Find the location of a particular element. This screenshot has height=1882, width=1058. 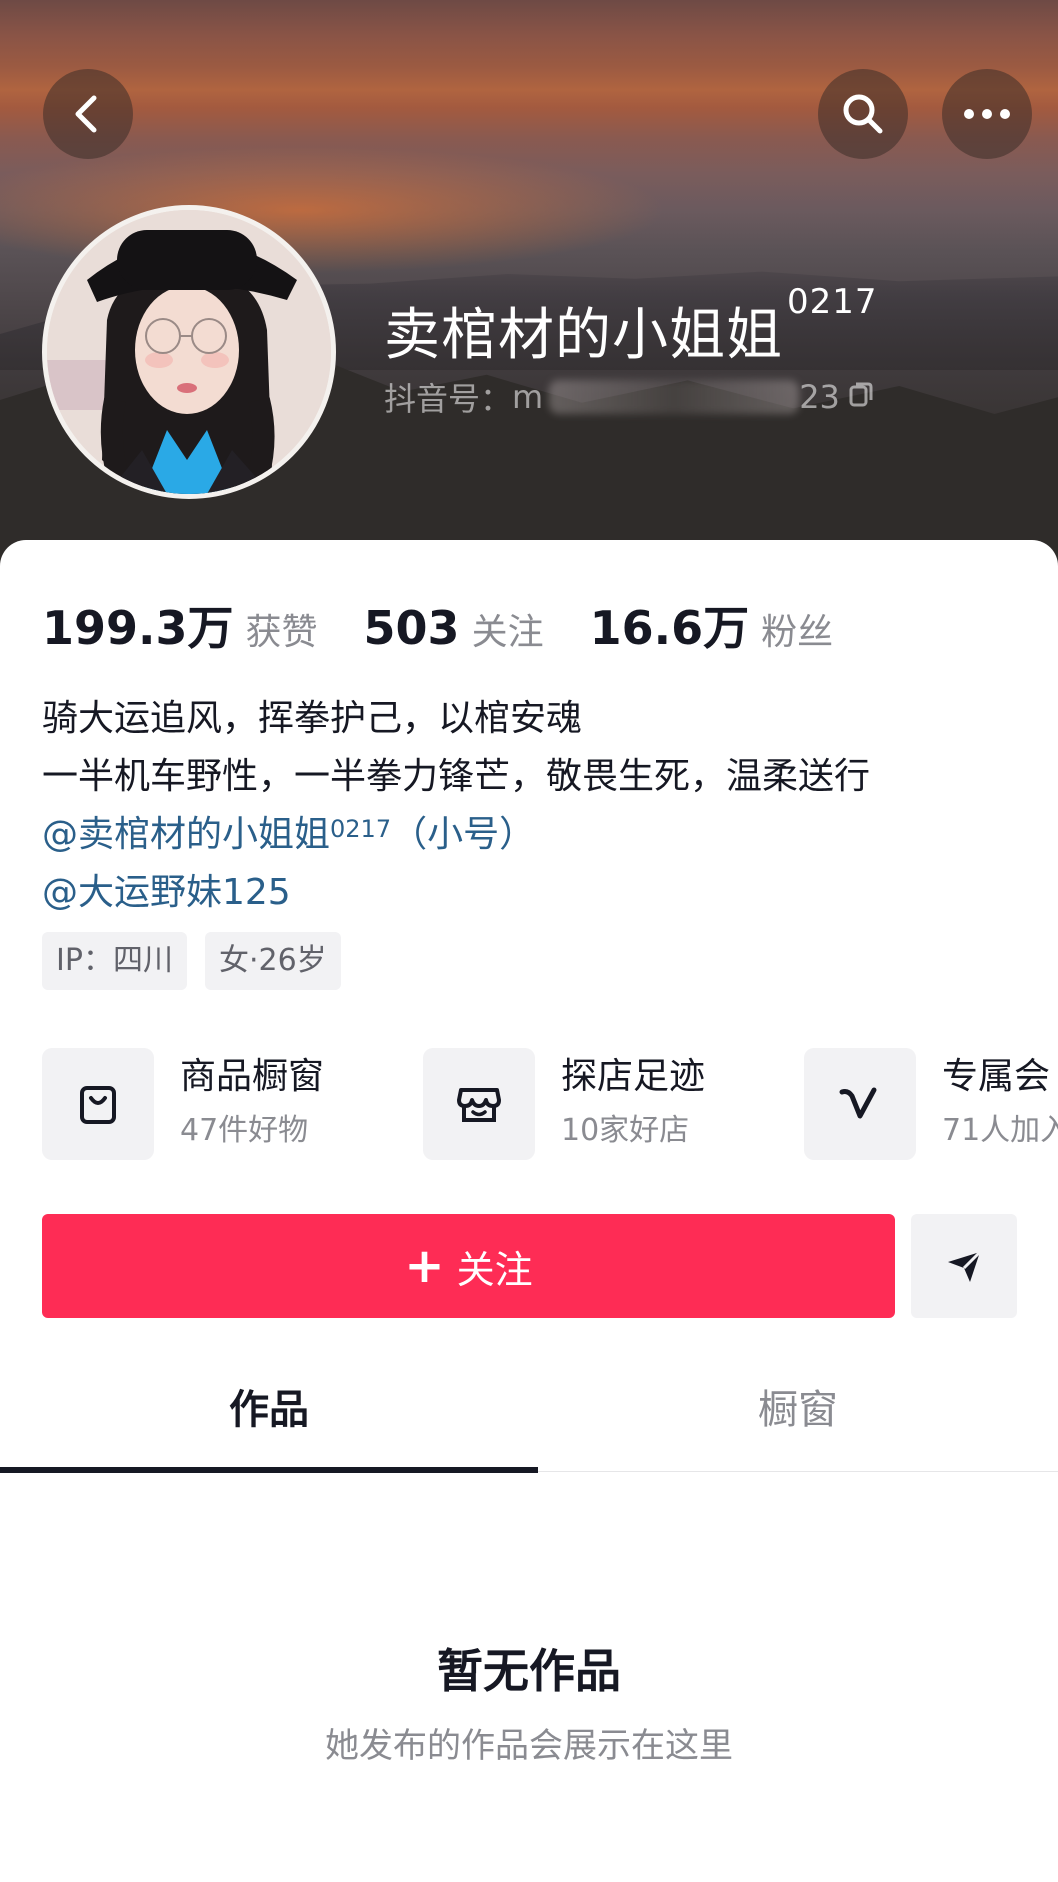

stat-followers-label: 粉丝 is located at coordinates (797, 632).